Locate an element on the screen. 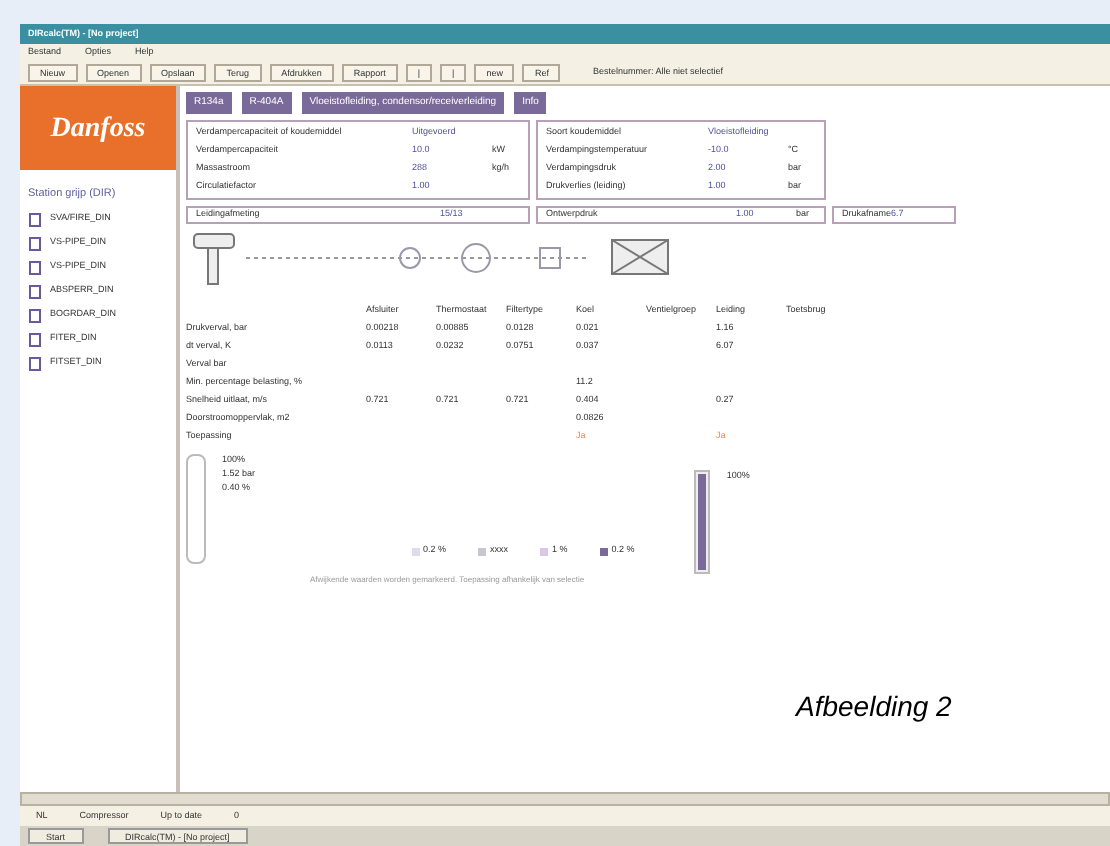 The width and height of the screenshot is (1110, 846). summary-panel is located at coordinates (196, 509).